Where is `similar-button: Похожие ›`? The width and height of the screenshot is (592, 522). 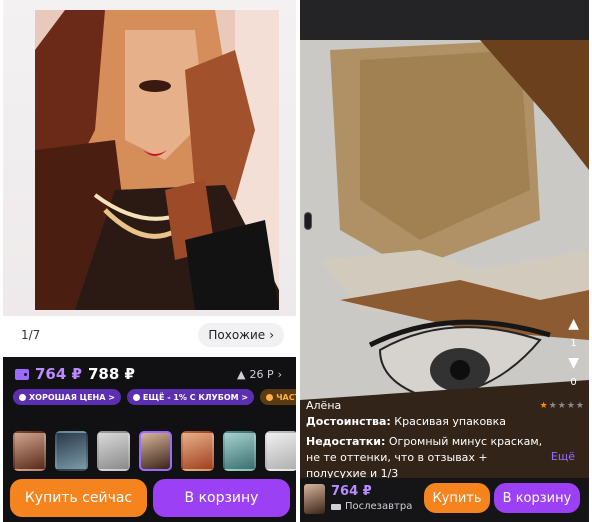 similar-button: Похожие › is located at coordinates (241, 335).